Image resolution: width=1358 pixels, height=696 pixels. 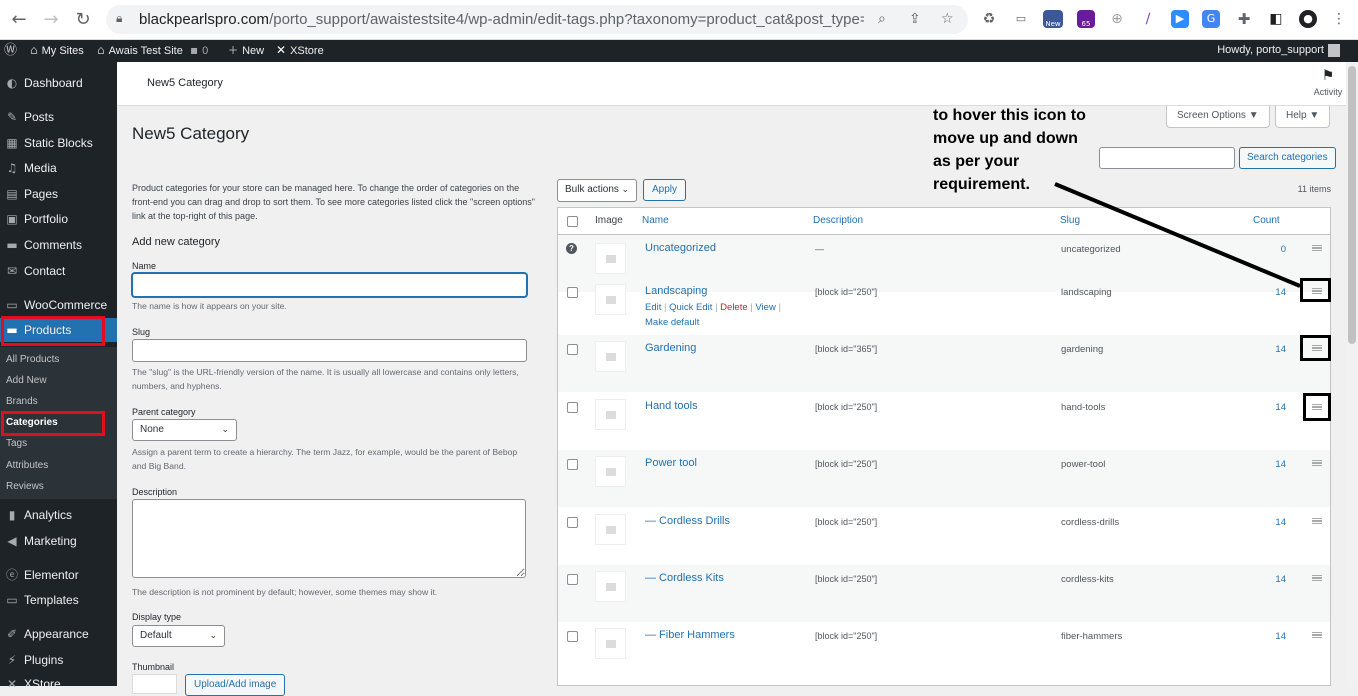 I want to click on help-button: Help ▼, so click(x=1303, y=117).